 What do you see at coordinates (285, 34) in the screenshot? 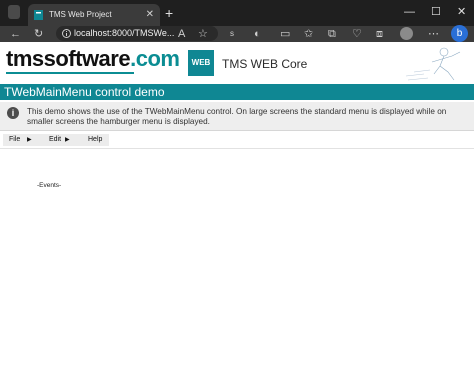
I see `split-tab-icon: ▭` at bounding box center [285, 34].